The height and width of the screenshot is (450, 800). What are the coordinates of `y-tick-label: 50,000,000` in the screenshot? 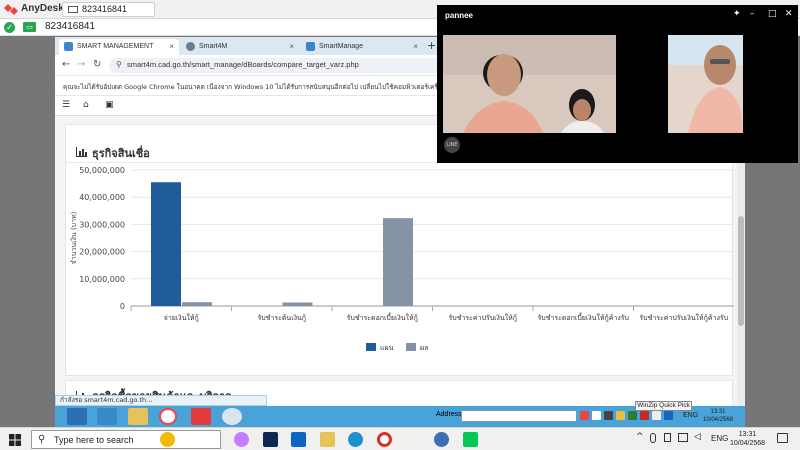 It's located at (102, 170).